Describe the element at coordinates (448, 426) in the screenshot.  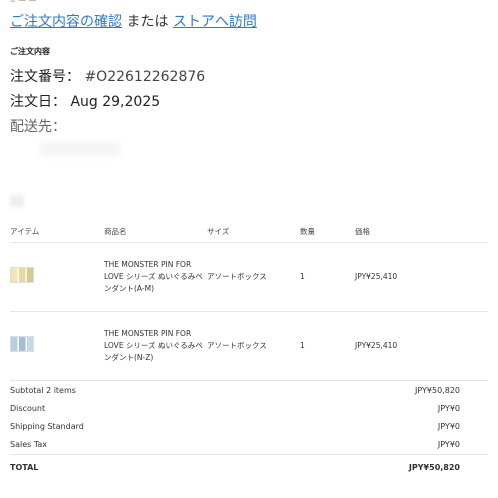
I see `shipping-value: JPY¥0` at that location.